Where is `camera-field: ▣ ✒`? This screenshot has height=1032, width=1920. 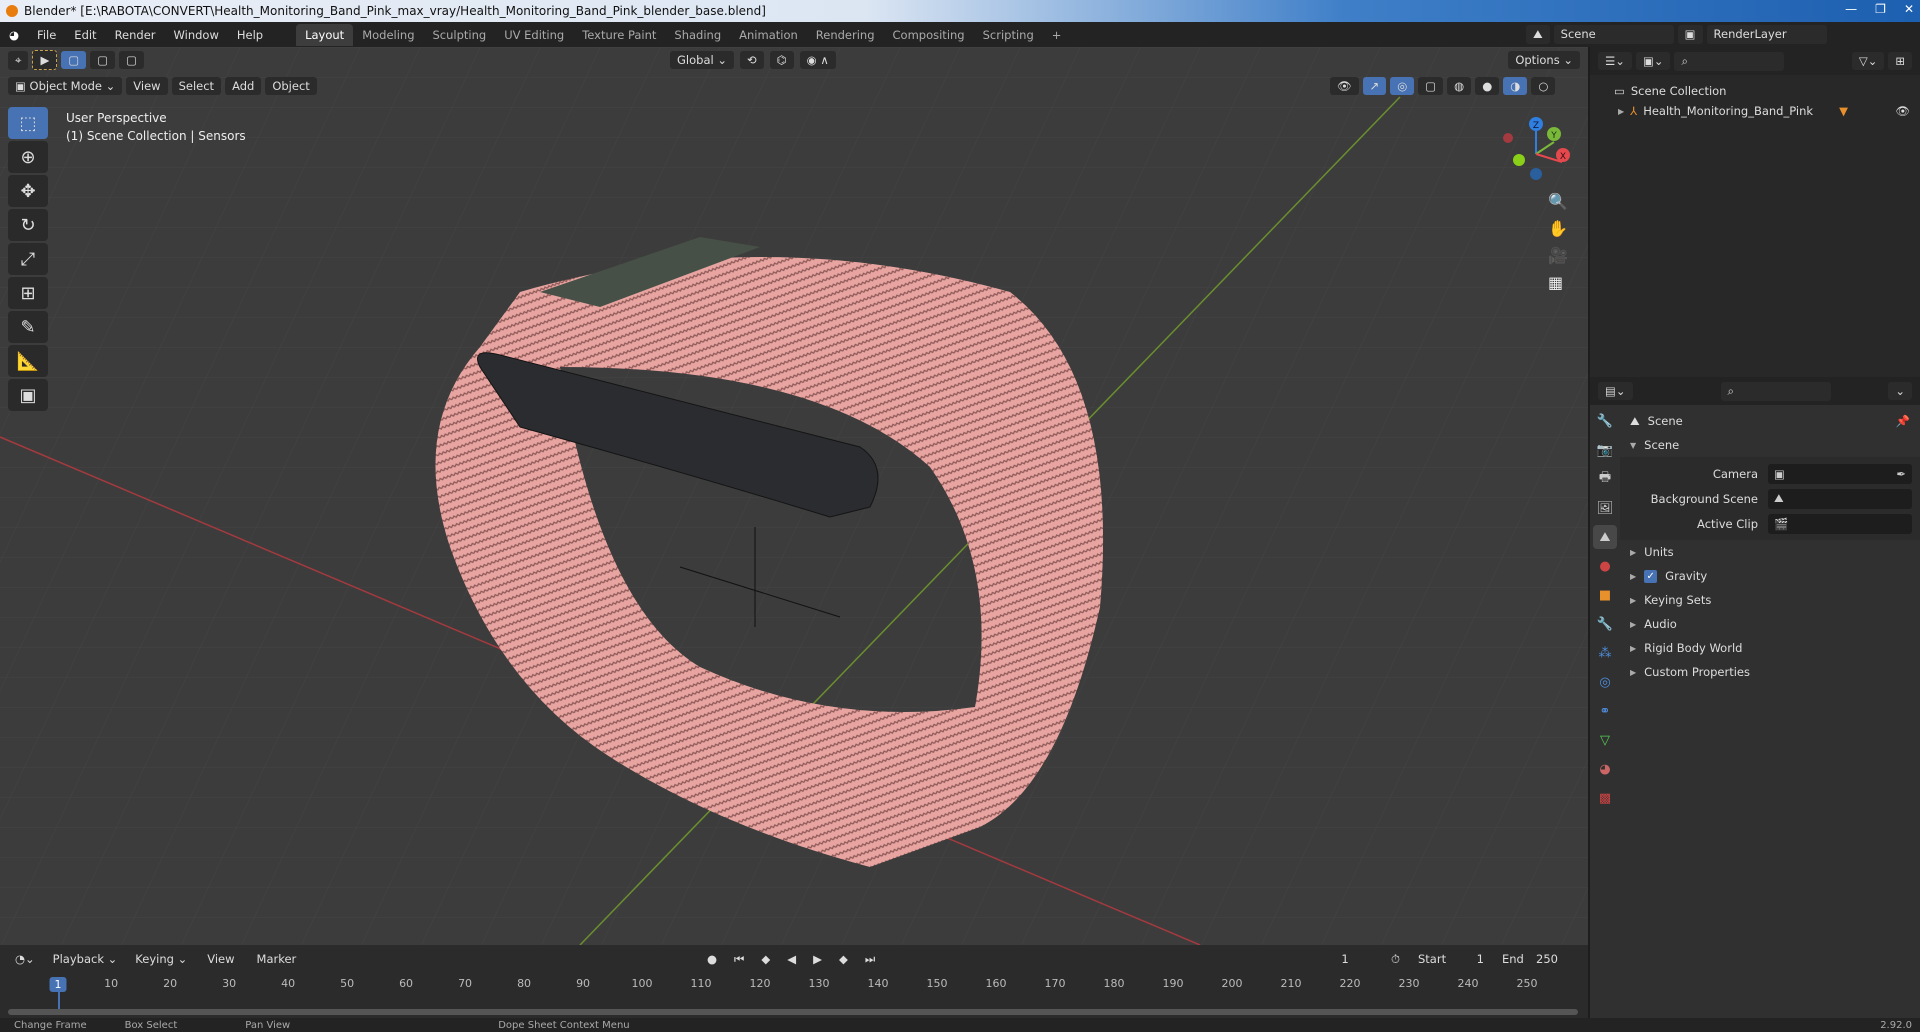
camera-field: ▣ ✒ is located at coordinates (1840, 473).